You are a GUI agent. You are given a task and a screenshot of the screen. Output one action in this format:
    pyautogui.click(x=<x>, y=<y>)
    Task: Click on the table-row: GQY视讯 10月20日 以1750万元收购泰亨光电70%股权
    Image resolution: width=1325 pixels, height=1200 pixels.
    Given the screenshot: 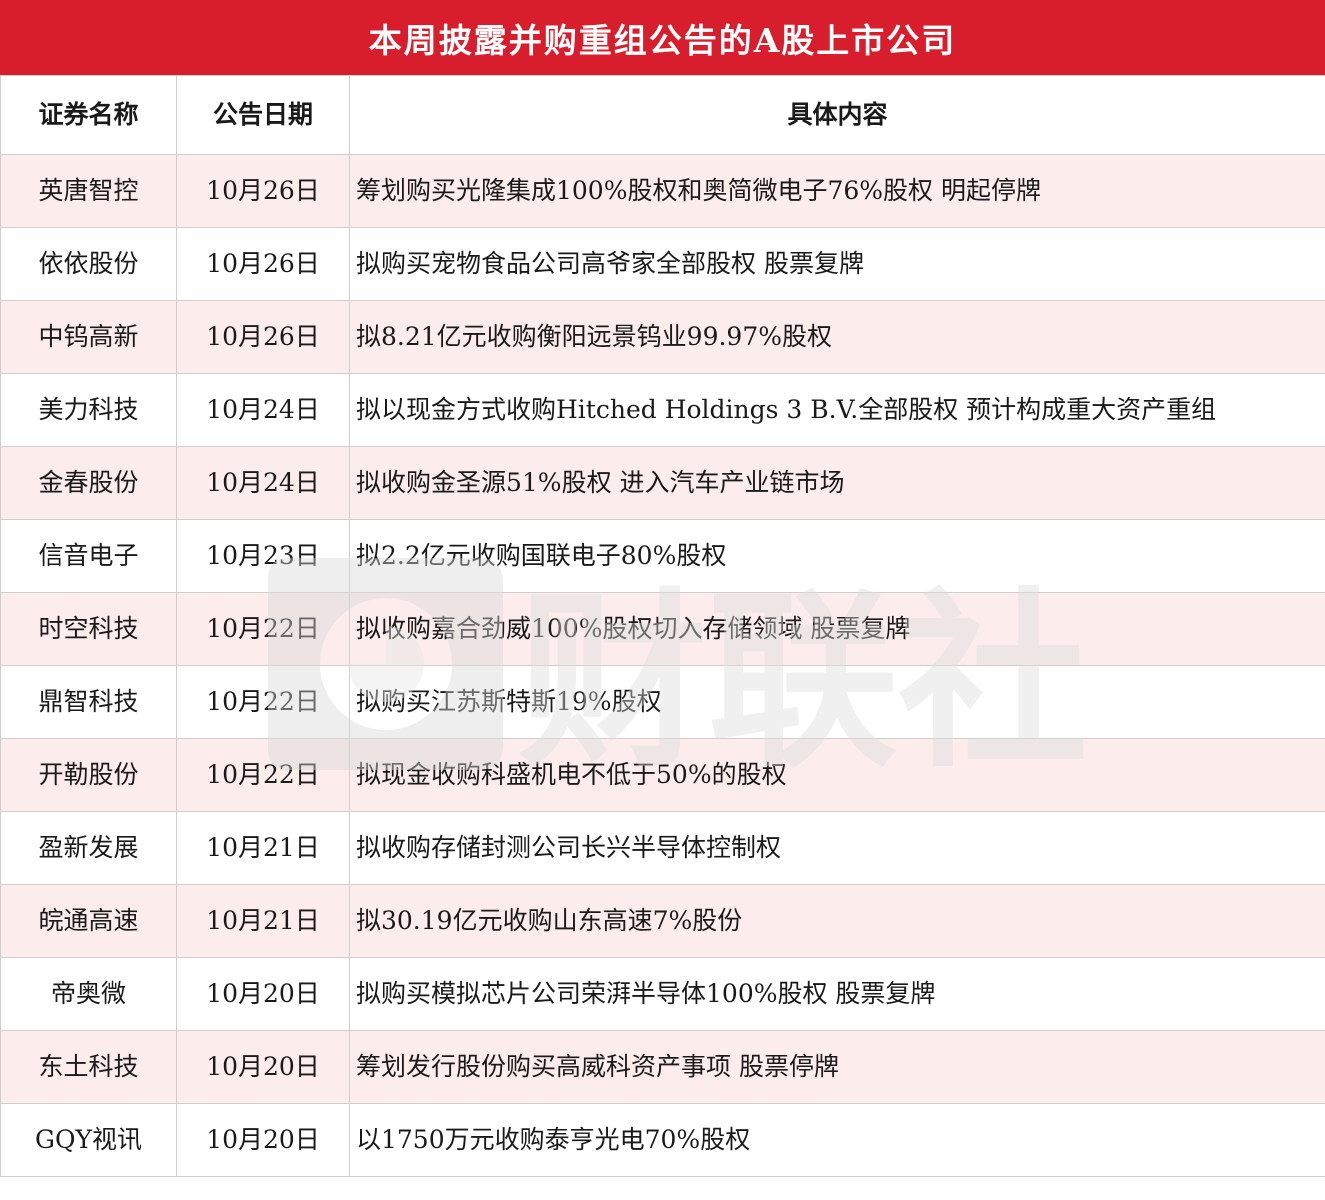 What is the action you would take?
    pyautogui.click(x=662, y=1140)
    